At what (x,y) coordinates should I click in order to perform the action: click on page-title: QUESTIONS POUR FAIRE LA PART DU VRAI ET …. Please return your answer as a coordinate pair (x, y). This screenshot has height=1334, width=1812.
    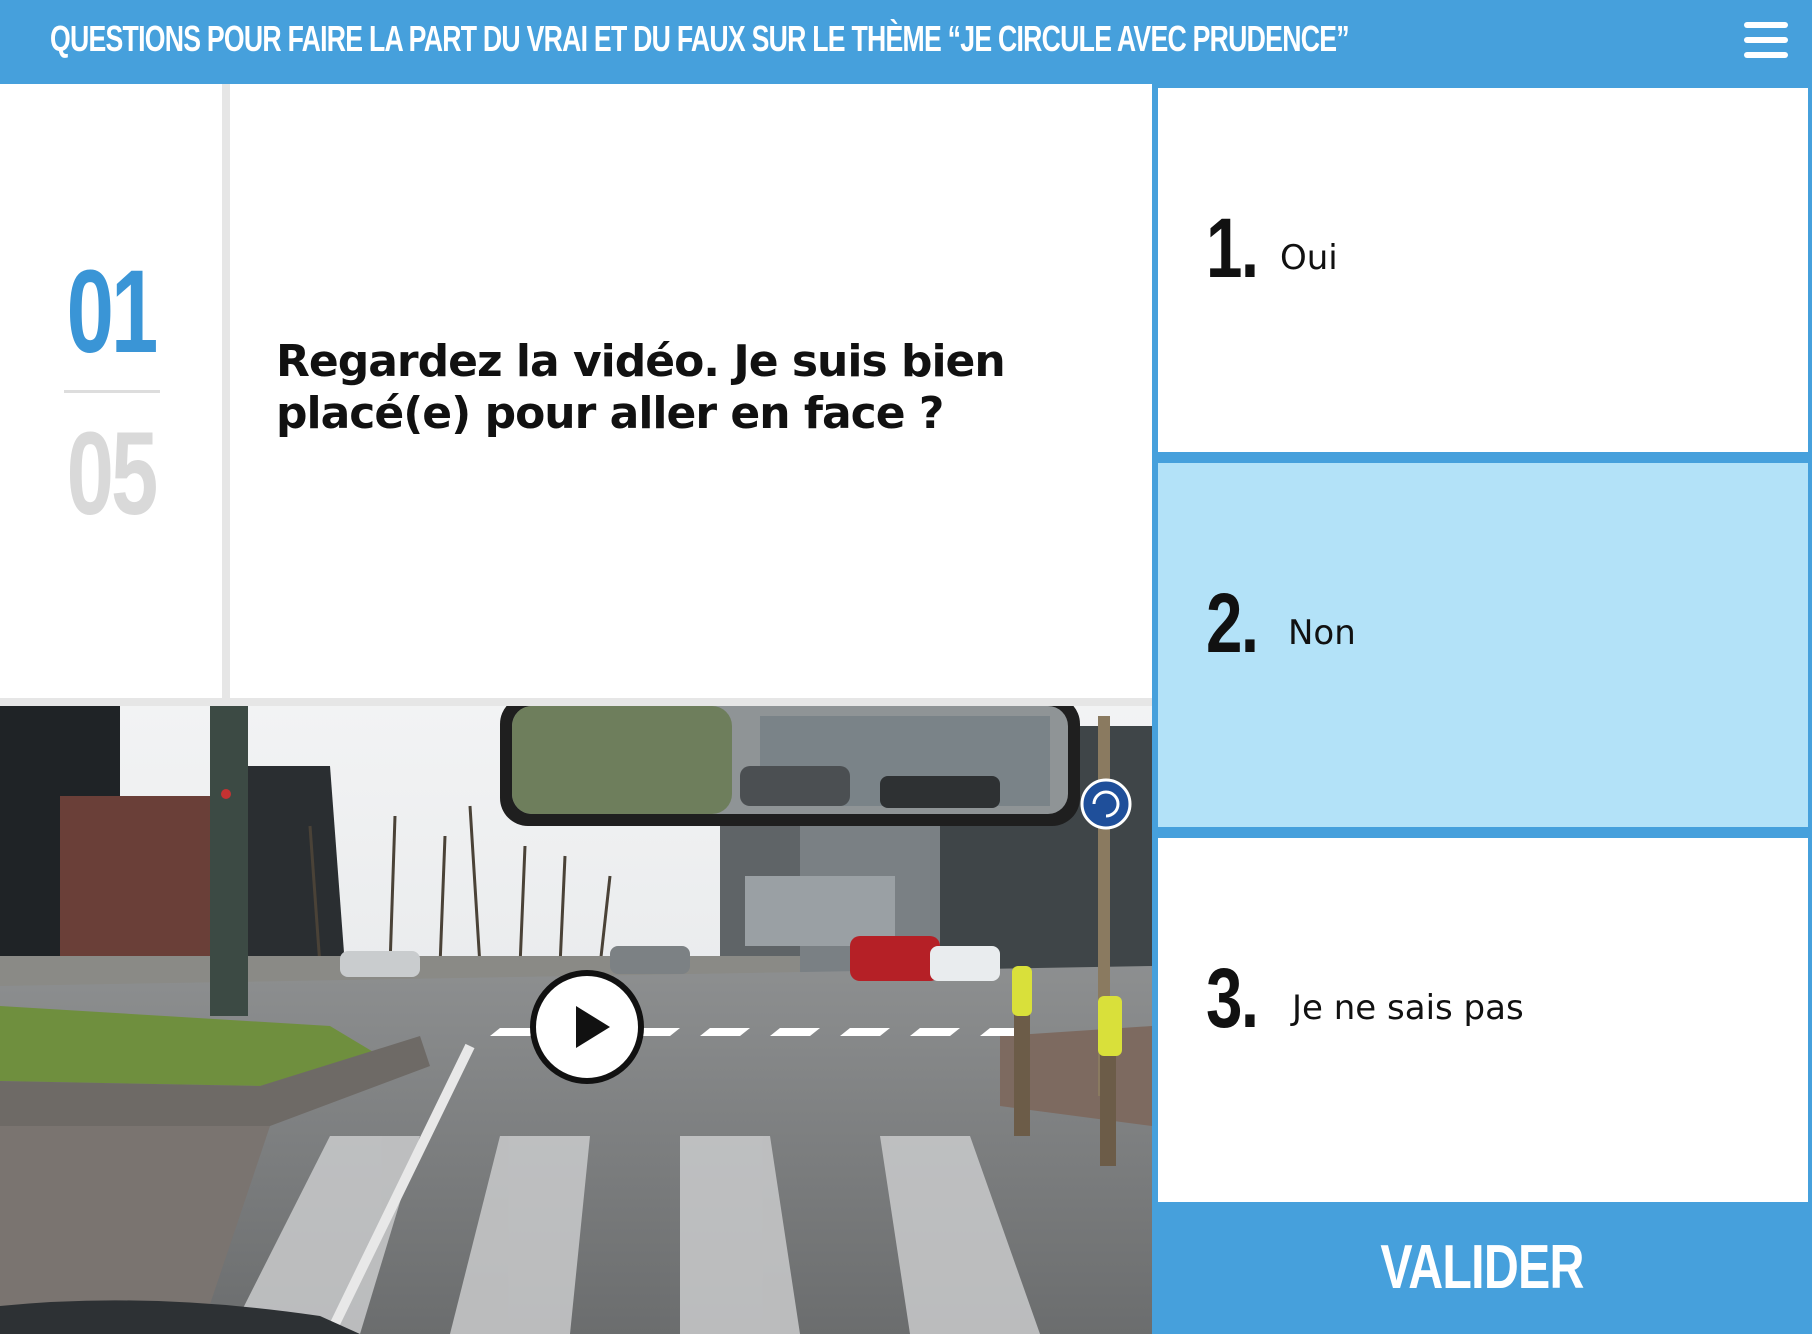
    Looking at the image, I should click on (700, 38).